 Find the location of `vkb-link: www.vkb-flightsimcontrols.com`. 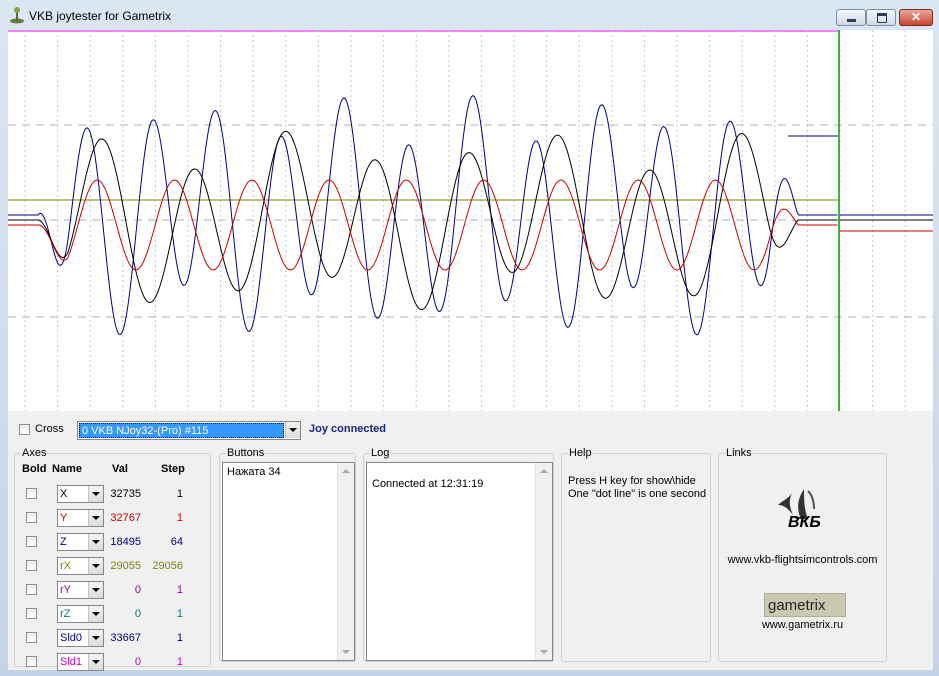

vkb-link: www.vkb-flightsimcontrols.com is located at coordinates (802, 560).